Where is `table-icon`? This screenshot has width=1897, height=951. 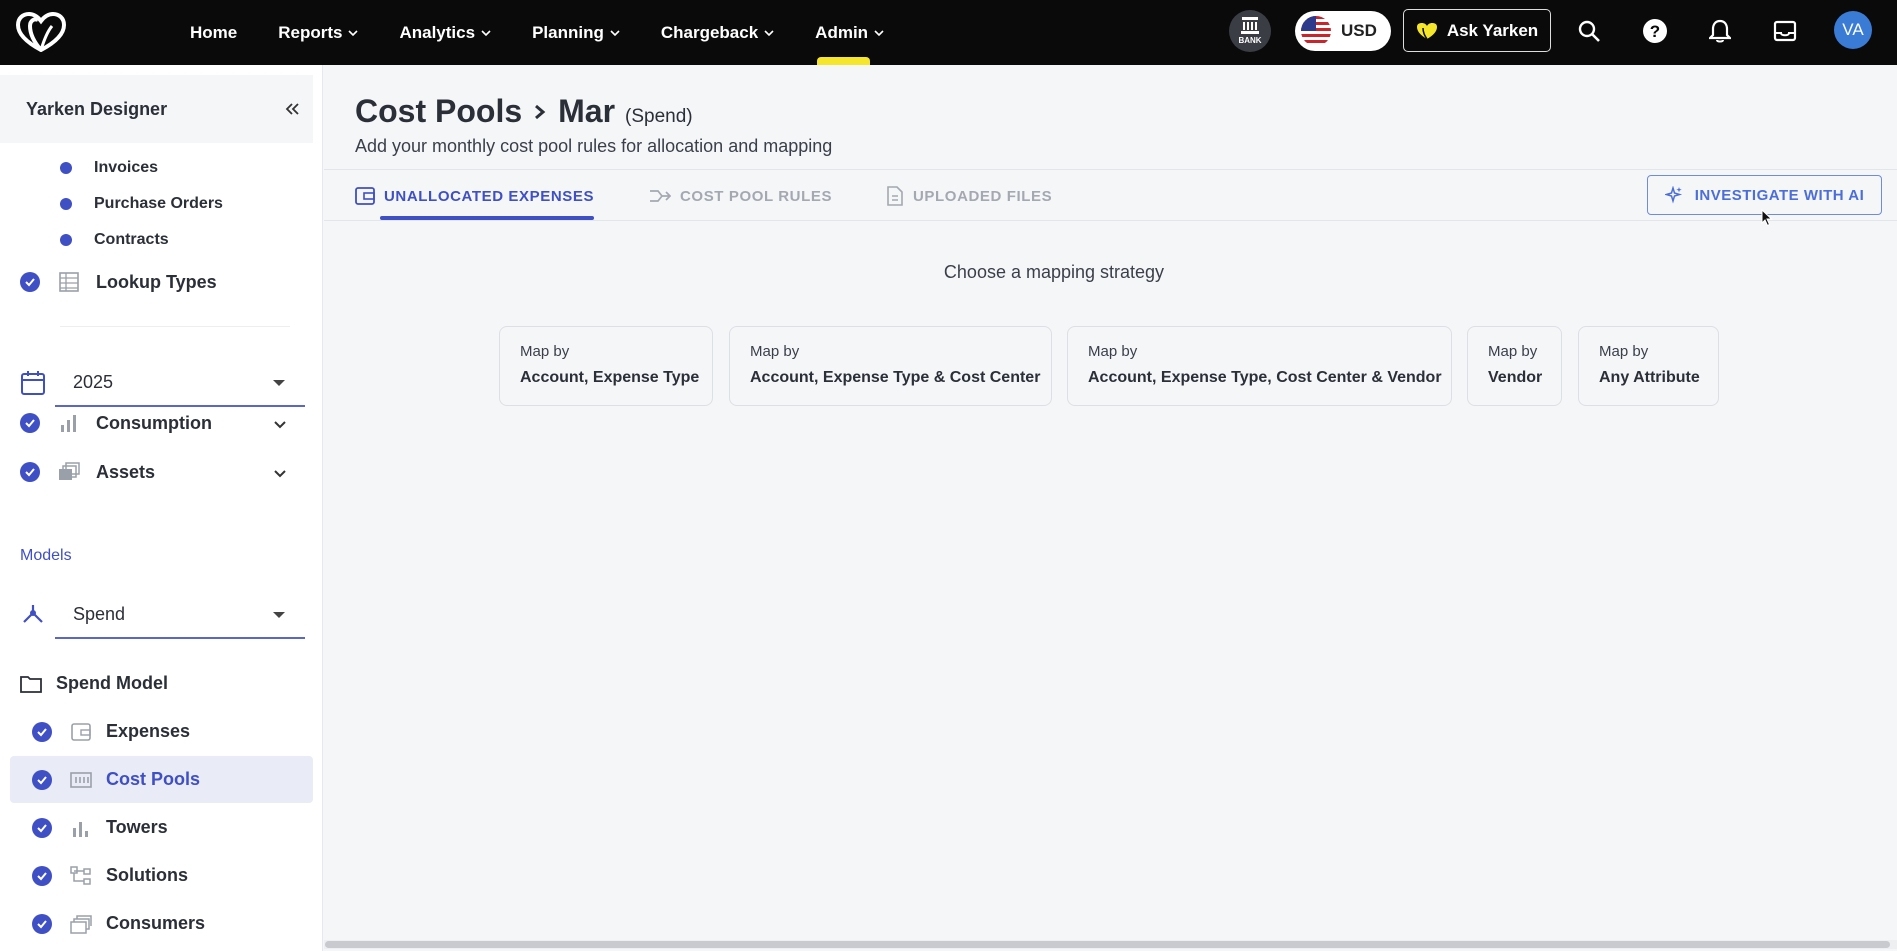 table-icon is located at coordinates (69, 282).